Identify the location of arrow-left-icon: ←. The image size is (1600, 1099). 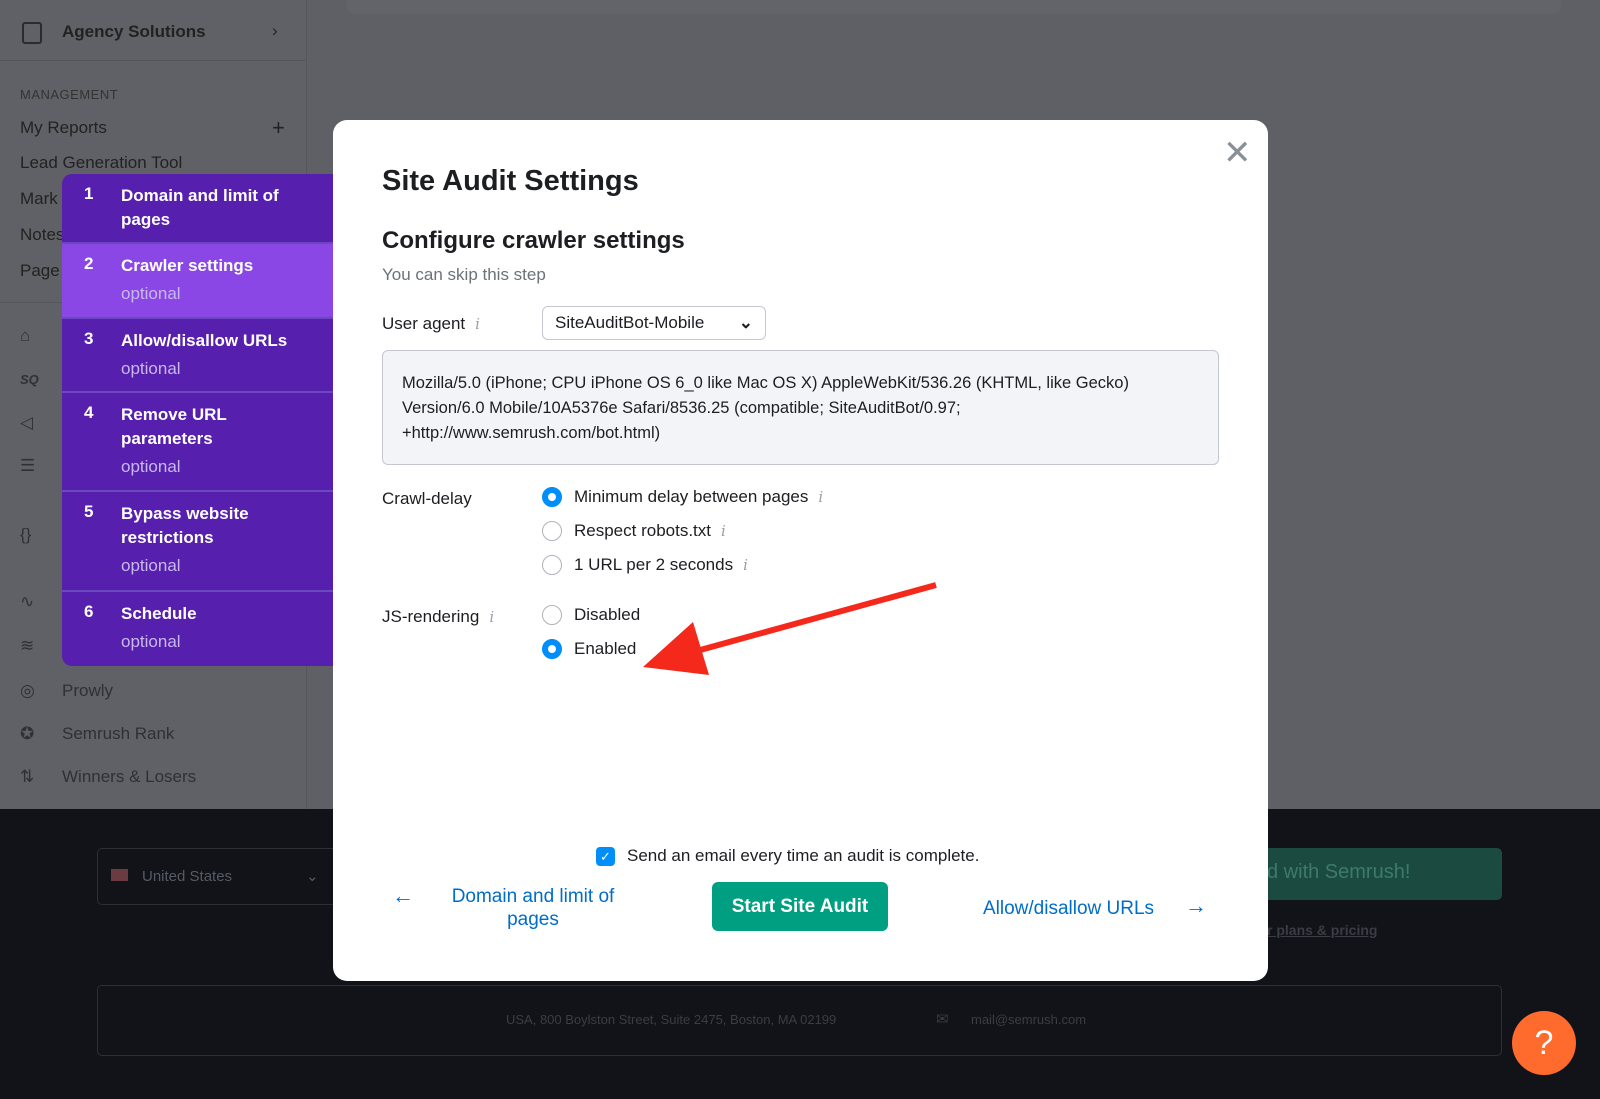
(403, 896).